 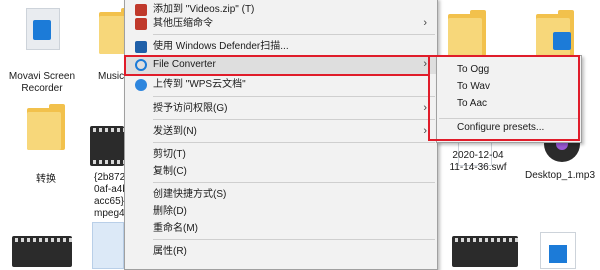 I want to click on shield-icon, so click(x=141, y=47).